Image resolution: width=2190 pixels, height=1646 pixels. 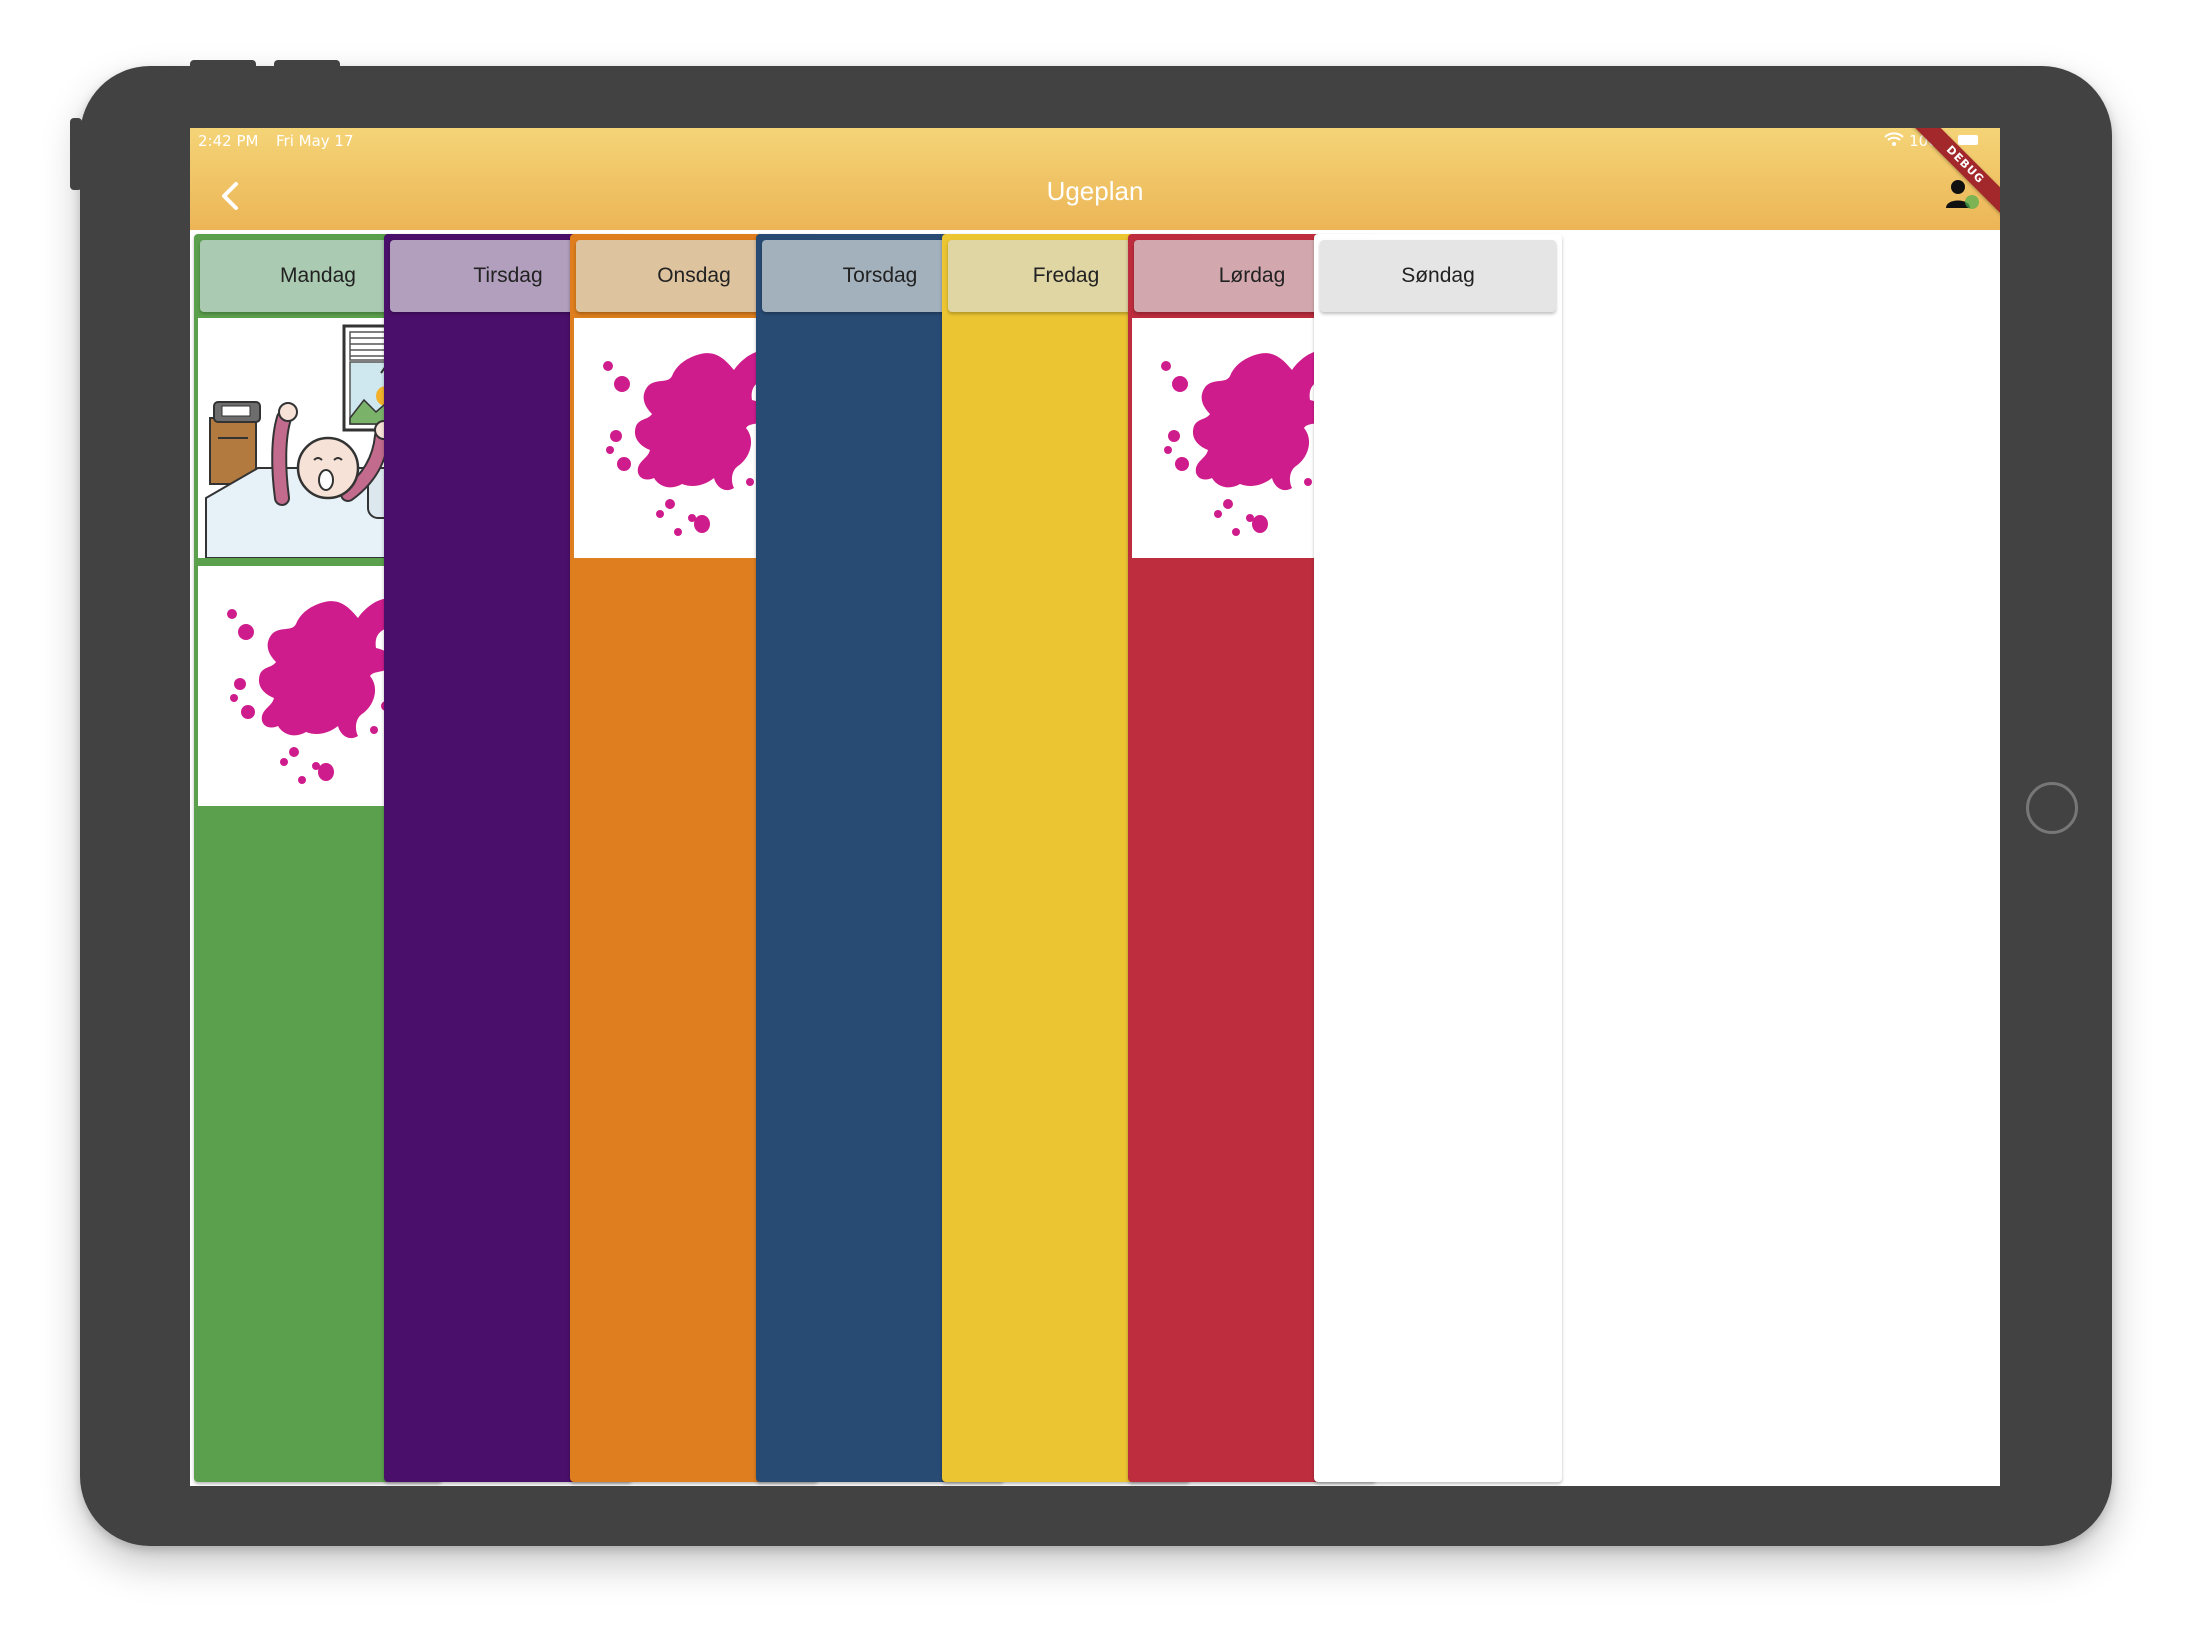 What do you see at coordinates (307, 66) in the screenshot?
I see `power-button` at bounding box center [307, 66].